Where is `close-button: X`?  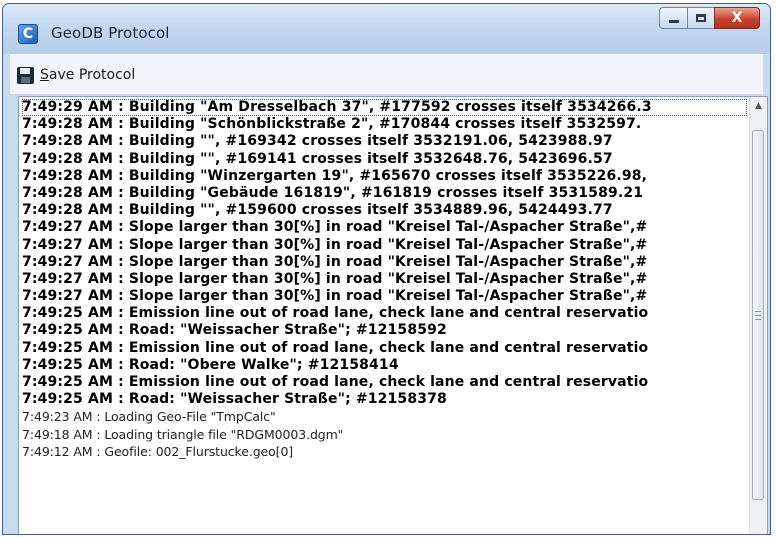 close-button: X is located at coordinates (737, 18).